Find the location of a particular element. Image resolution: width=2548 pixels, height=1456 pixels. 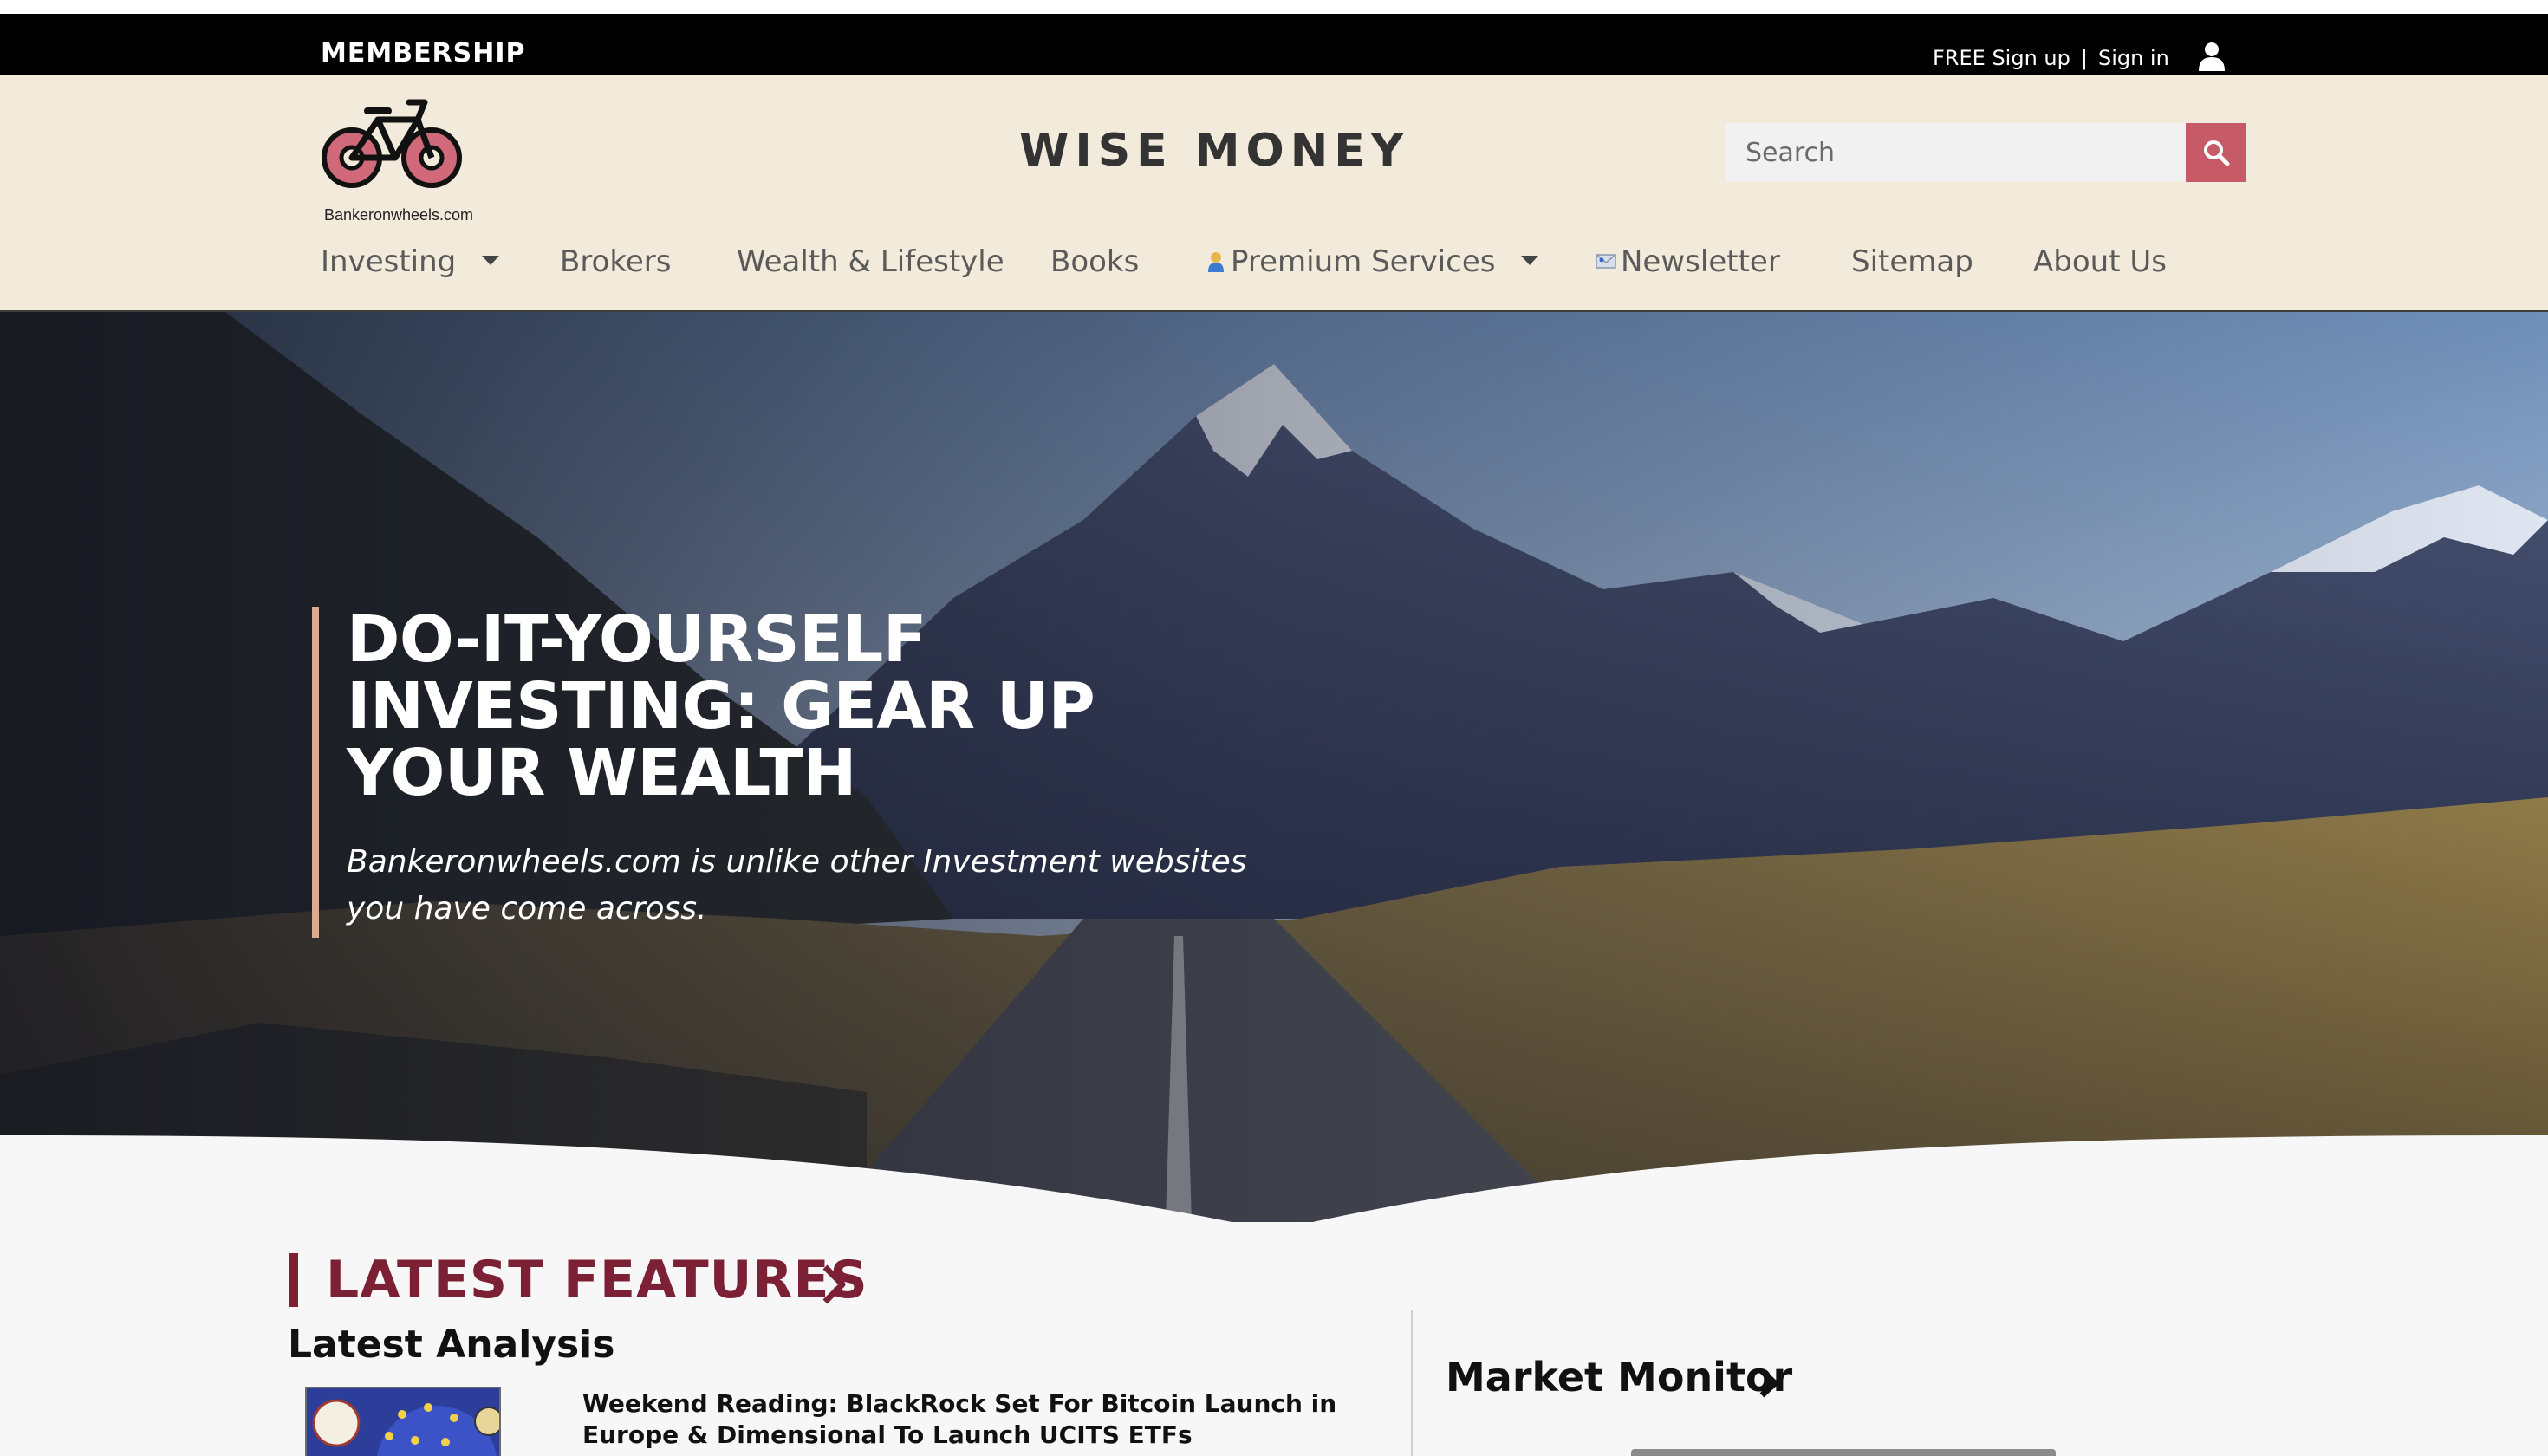

search-button is located at coordinates (2216, 152).